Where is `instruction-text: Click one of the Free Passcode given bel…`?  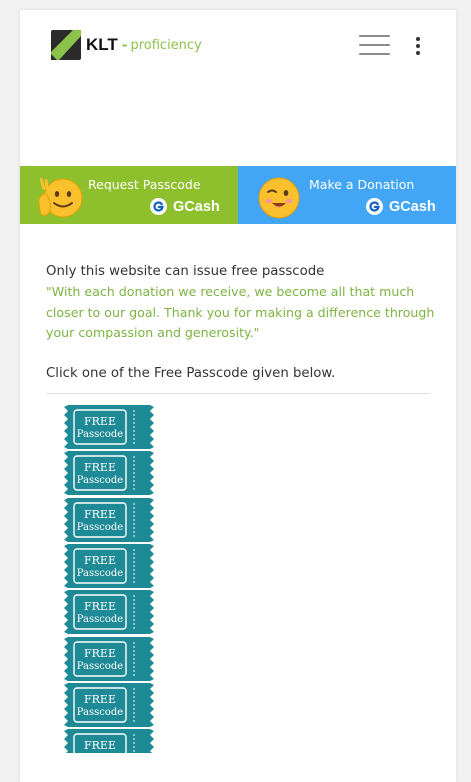 instruction-text: Click one of the Free Passcode given bel… is located at coordinates (191, 373).